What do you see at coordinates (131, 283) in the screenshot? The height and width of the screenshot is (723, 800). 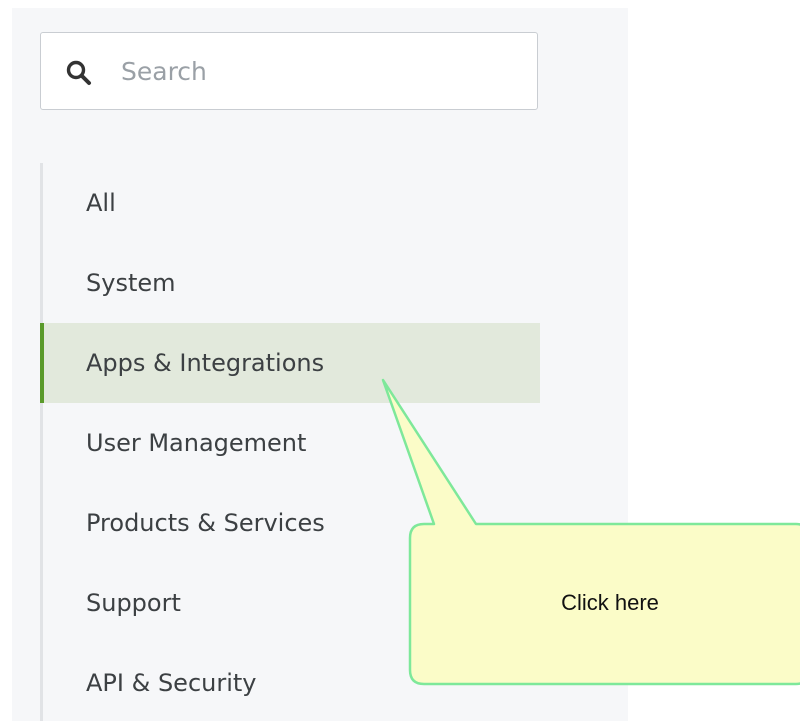 I see `nav-item-label: System` at bounding box center [131, 283].